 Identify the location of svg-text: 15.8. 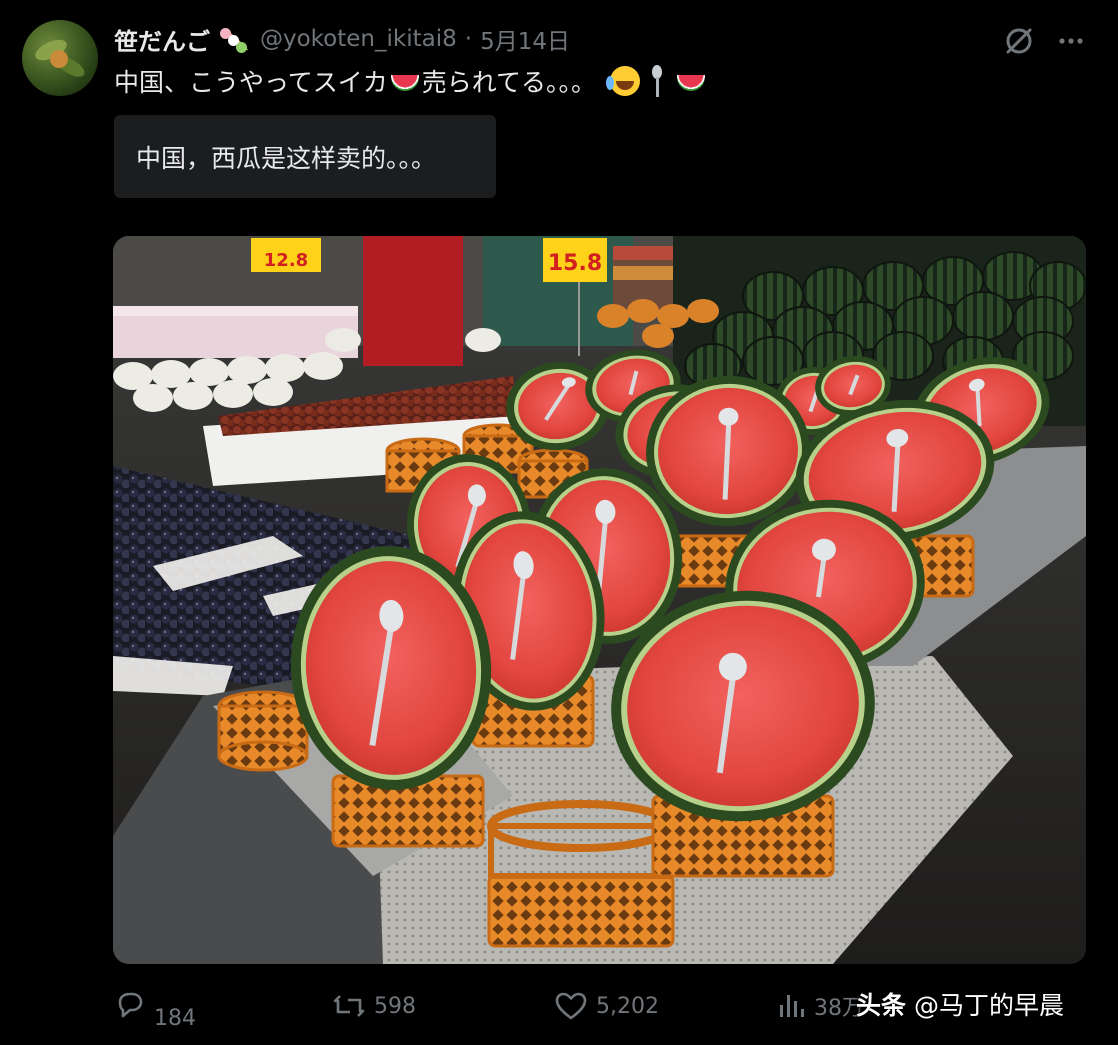
(575, 263).